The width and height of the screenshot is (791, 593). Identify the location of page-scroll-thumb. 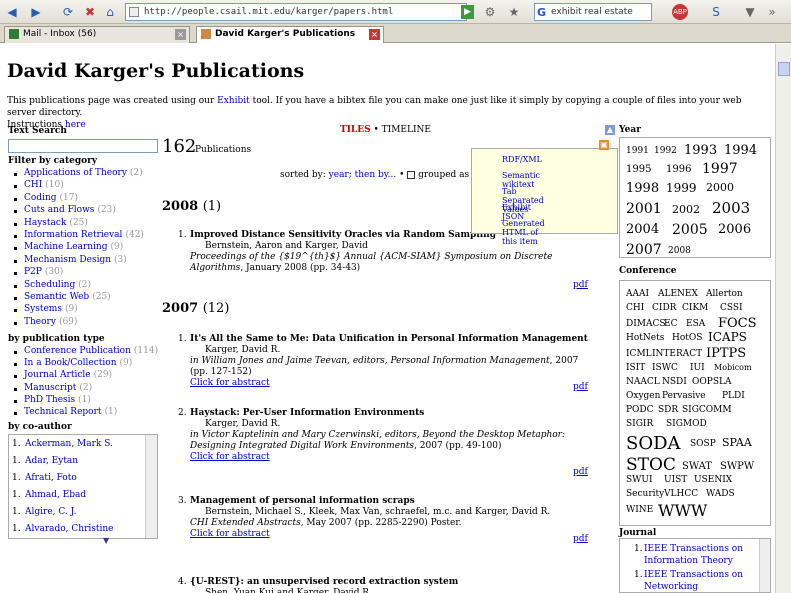
(784, 69).